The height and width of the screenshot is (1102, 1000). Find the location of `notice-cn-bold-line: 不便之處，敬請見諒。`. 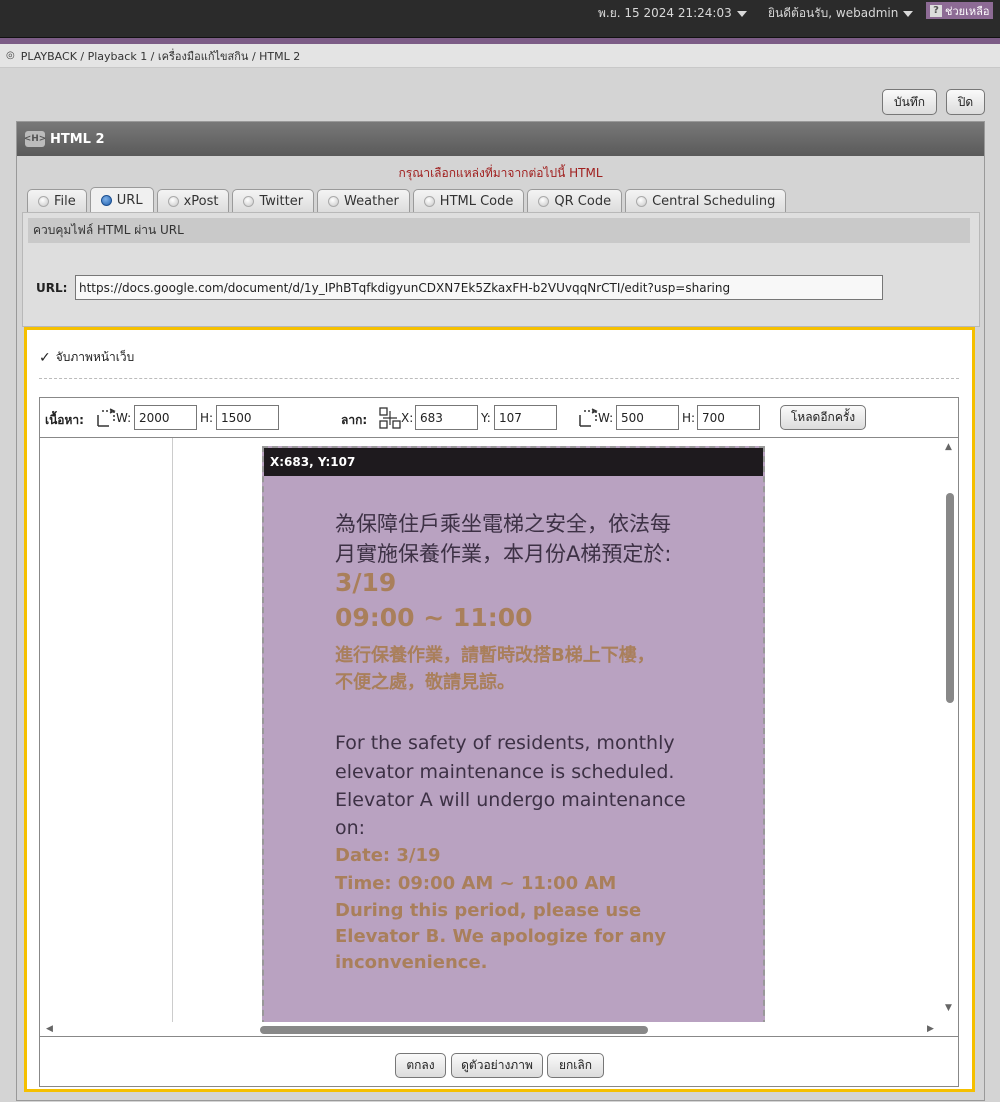

notice-cn-bold-line: 不便之處，敬請見諒。 is located at coordinates (425, 682).